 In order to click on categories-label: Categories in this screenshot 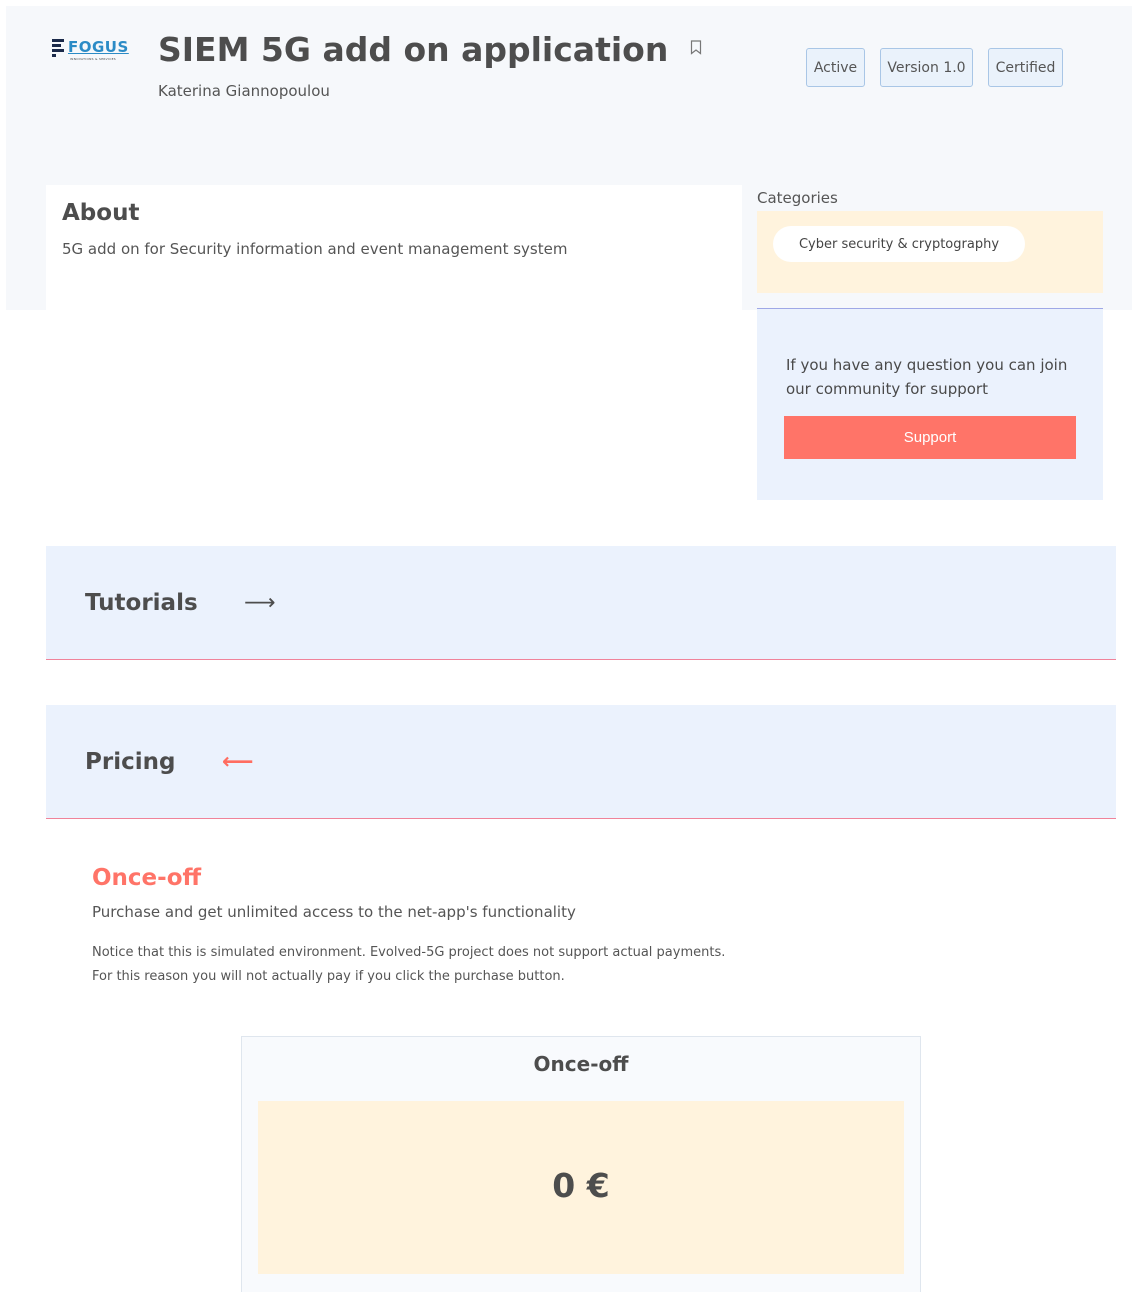, I will do `click(797, 198)`.